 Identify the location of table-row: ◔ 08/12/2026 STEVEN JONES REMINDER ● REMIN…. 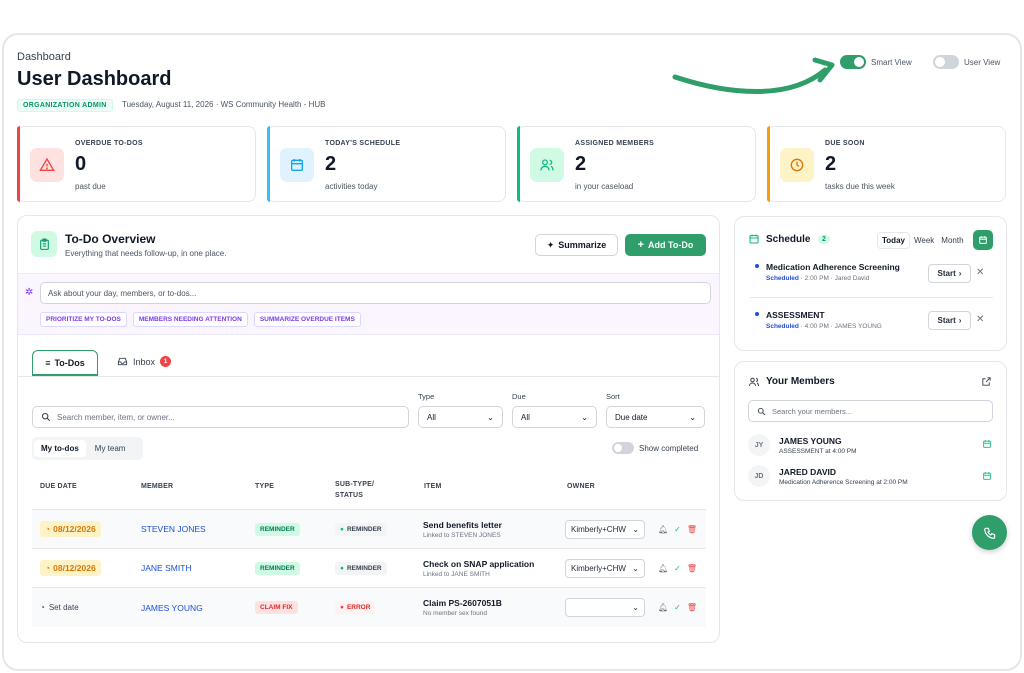
(369, 528).